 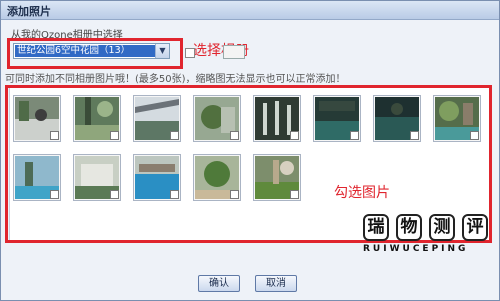 What do you see at coordinates (175, 79) in the screenshot?
I see `hint-text: 可同时添加不同相册图片哦！(最多50张)，缩略图无法显示也可以正常添加！` at bounding box center [175, 79].